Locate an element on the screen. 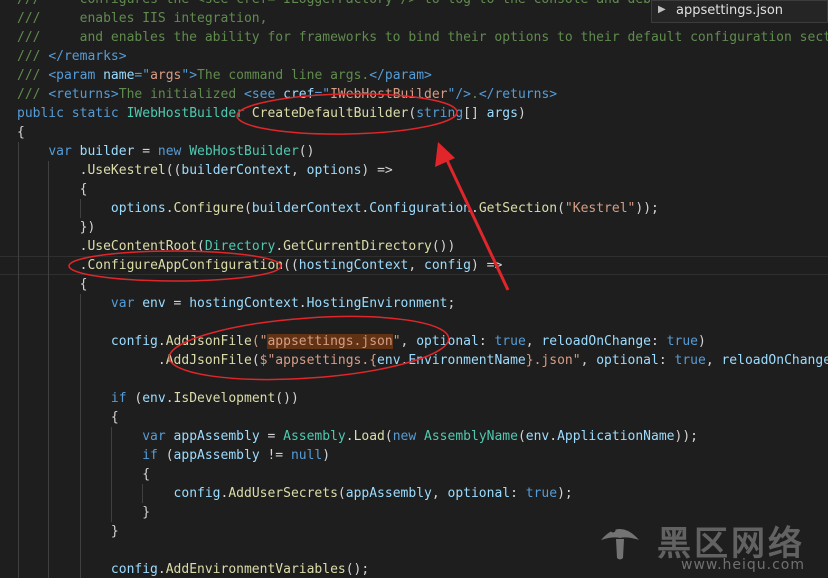 The height and width of the screenshot is (578, 828). watermark-url: www.heiqu.com is located at coordinates (743, 565).